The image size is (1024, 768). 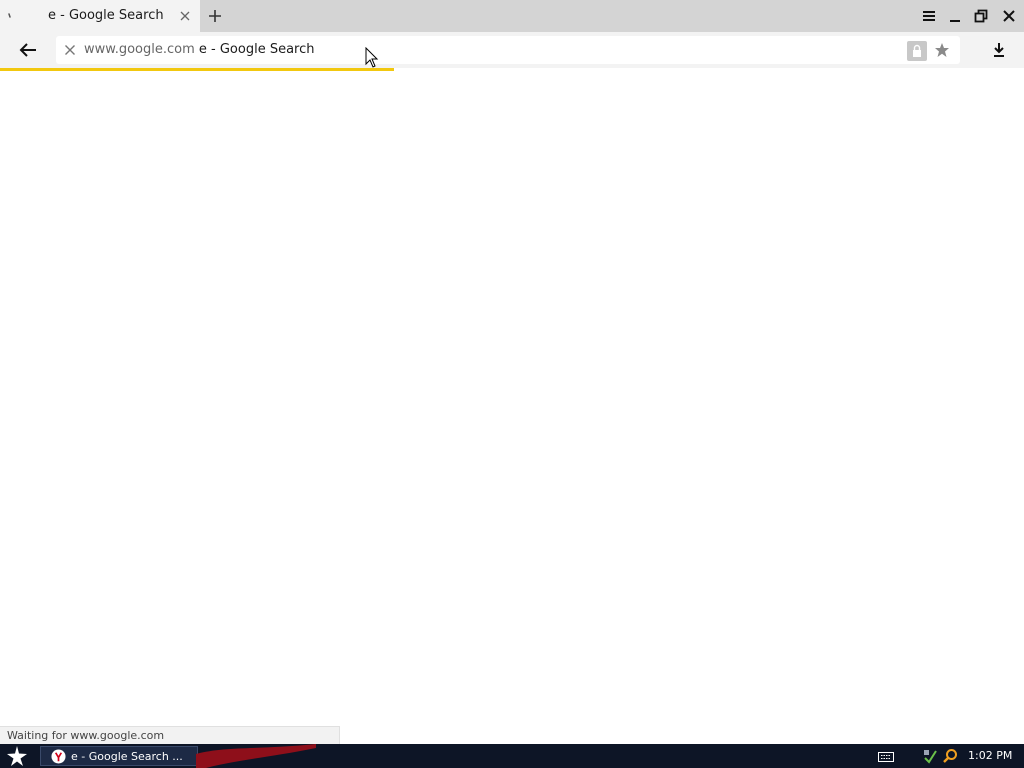 What do you see at coordinates (929, 16) in the screenshot?
I see `hamburger-menu-icon` at bounding box center [929, 16].